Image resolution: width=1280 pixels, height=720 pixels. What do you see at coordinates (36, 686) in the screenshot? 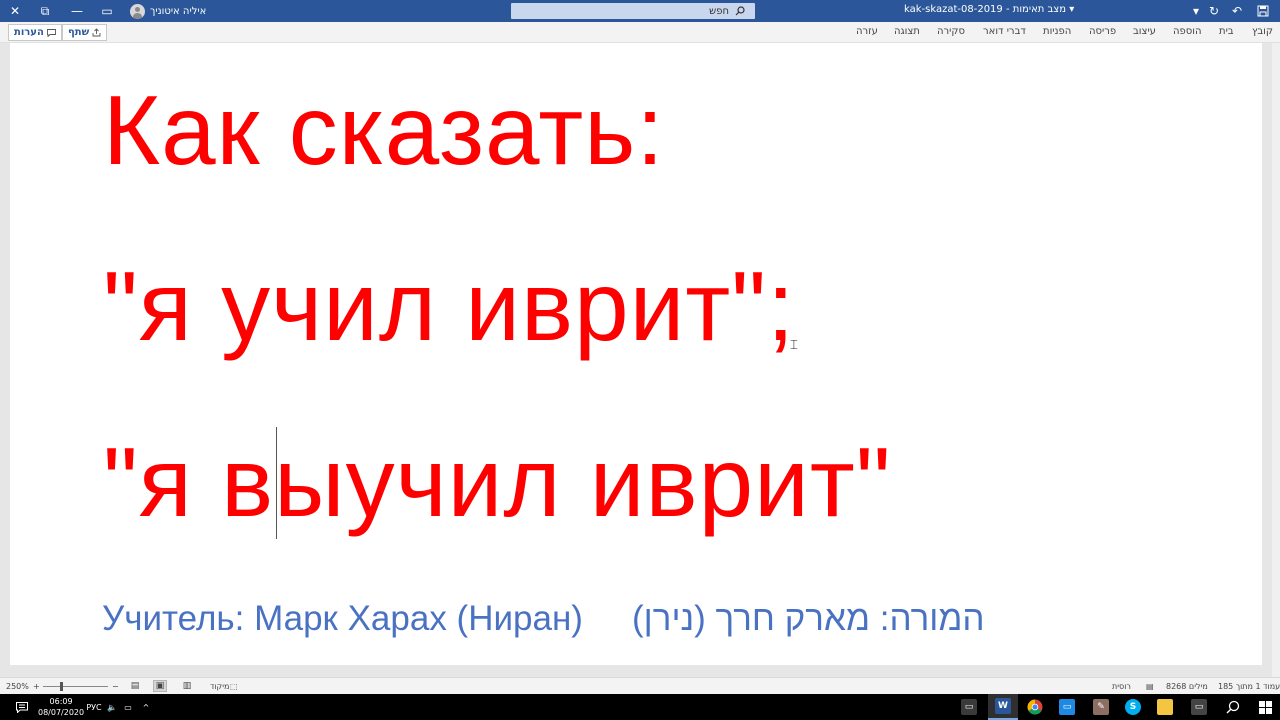
I see `zoom-out-button: +` at bounding box center [36, 686].